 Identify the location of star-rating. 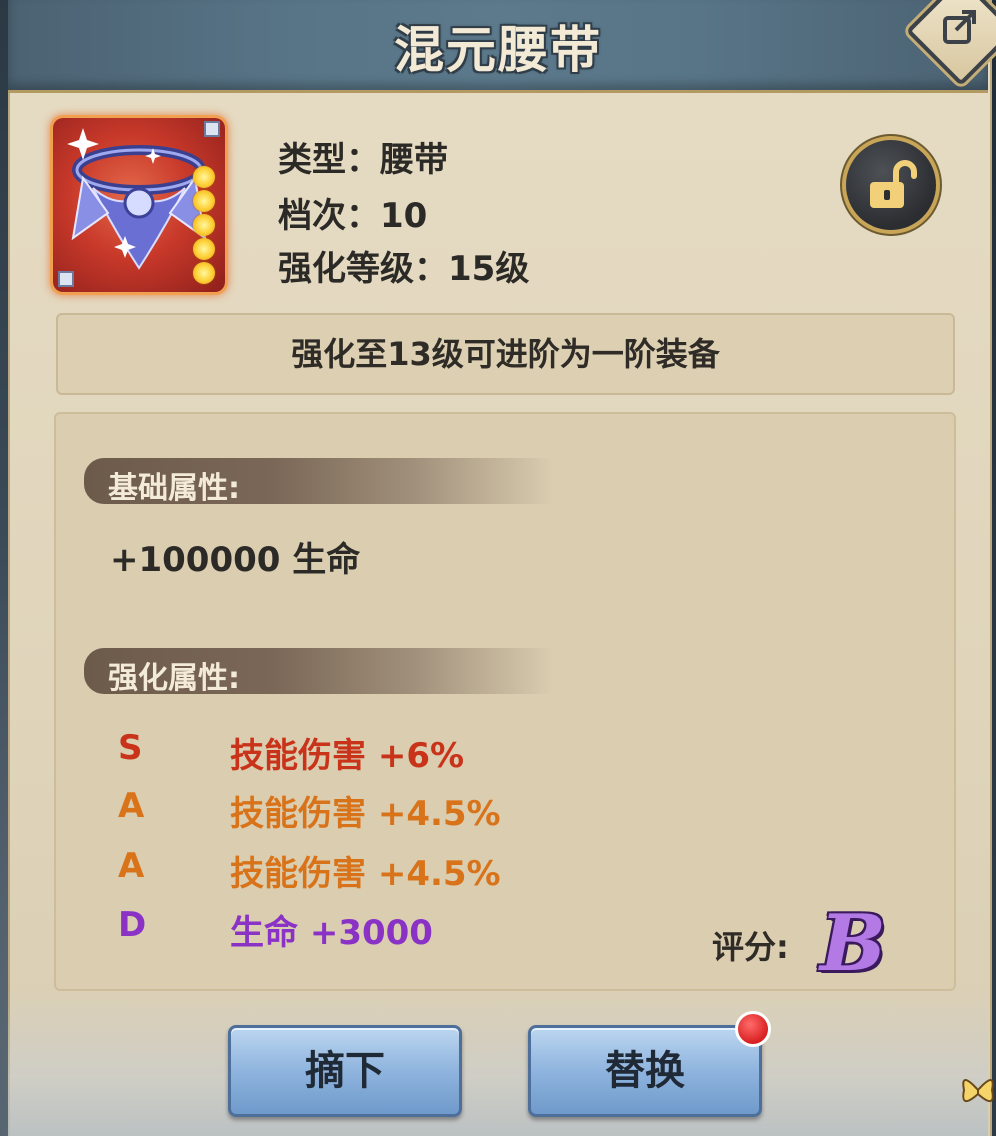
(206, 226).